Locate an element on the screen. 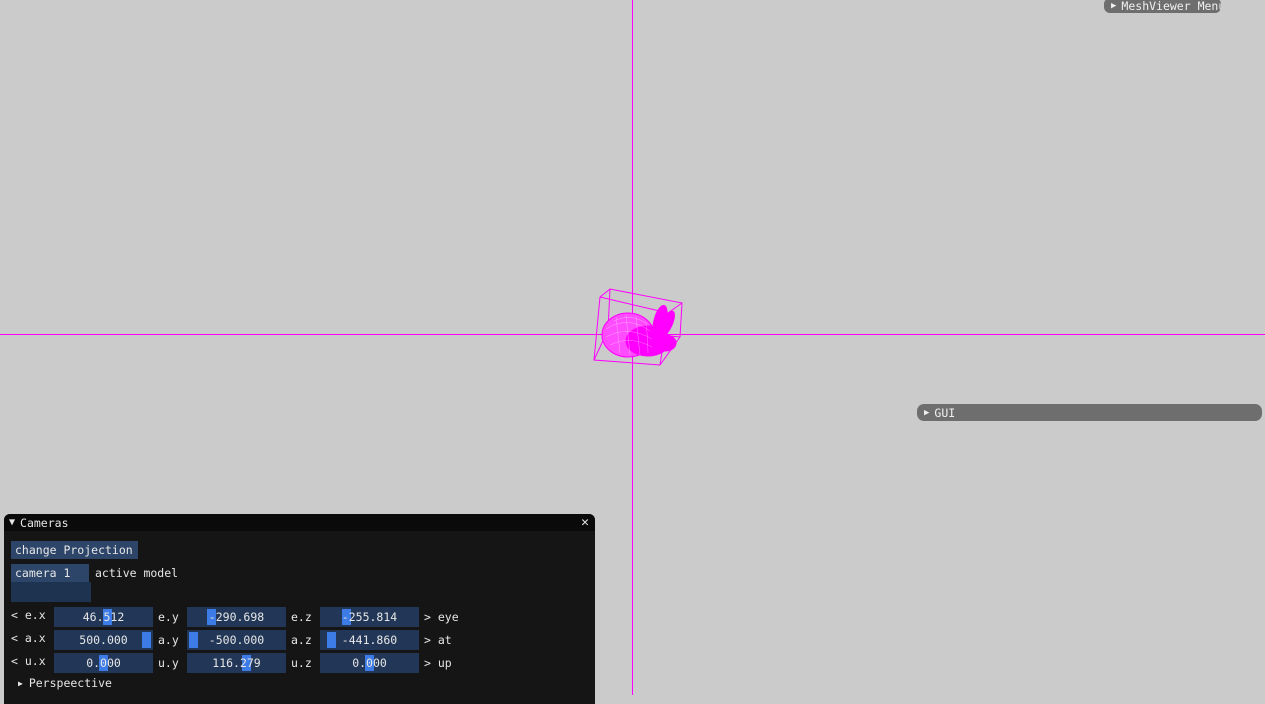 This screenshot has height=704, width=1265. eye-z-label: e.z is located at coordinates (301, 617).